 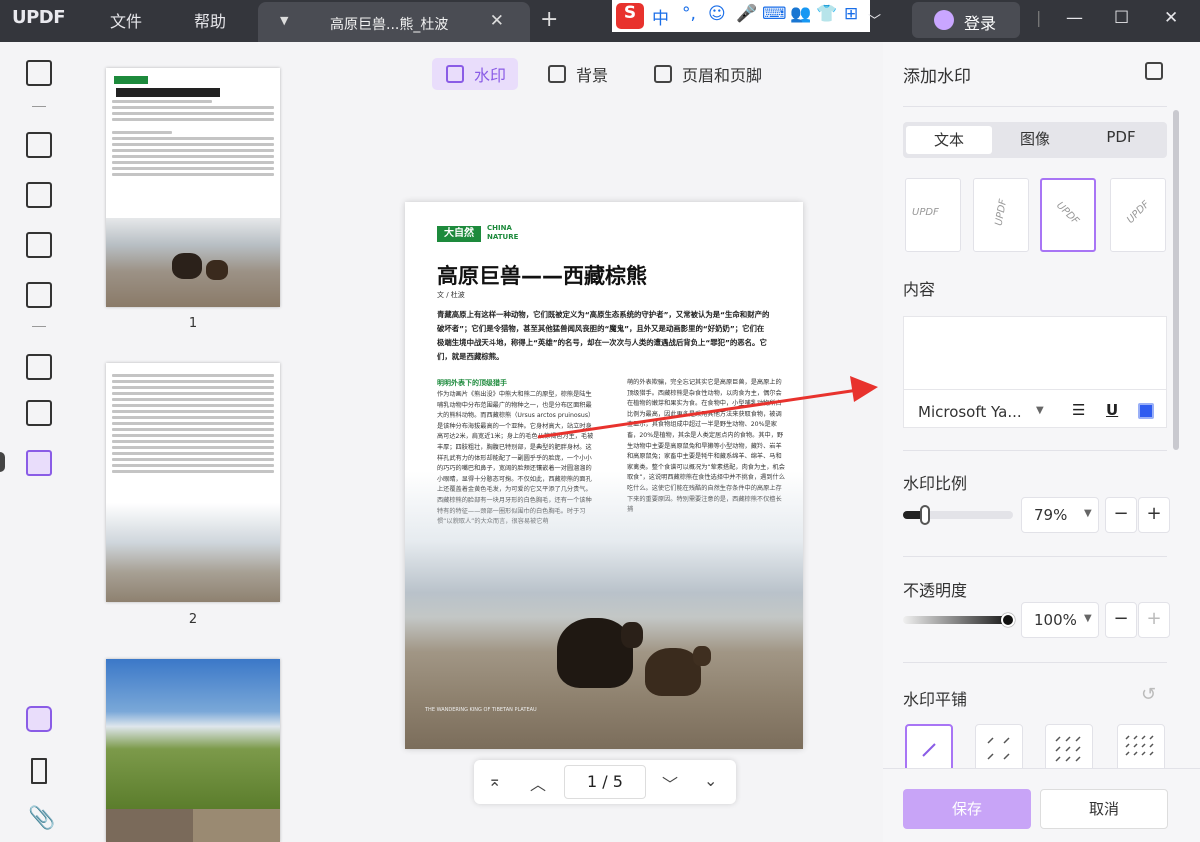 What do you see at coordinates (929, 748) in the screenshot?
I see `tile-option-single` at bounding box center [929, 748].